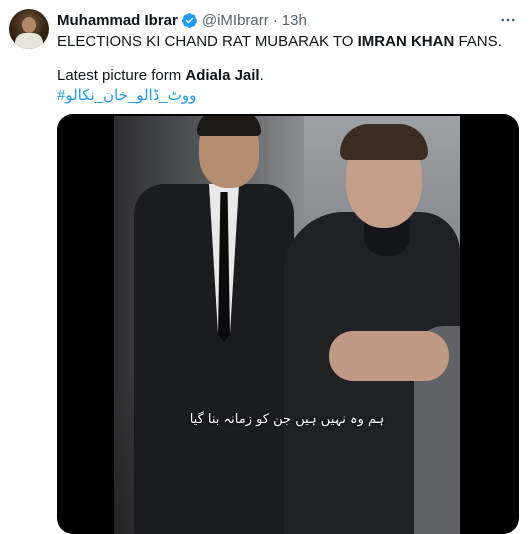  Describe the element at coordinates (207, 41) in the screenshot. I see `line1-prefix: ELECTIONS KI CHAND RAT MUBARAK TO` at that location.